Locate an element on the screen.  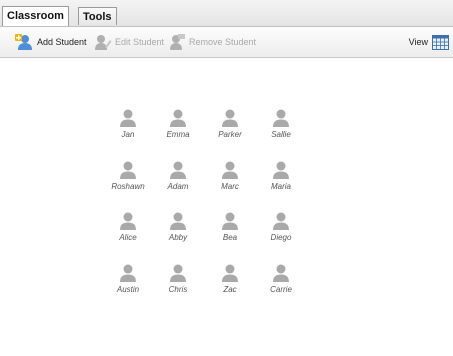
student-seat: Abby is located at coordinates (178, 226).